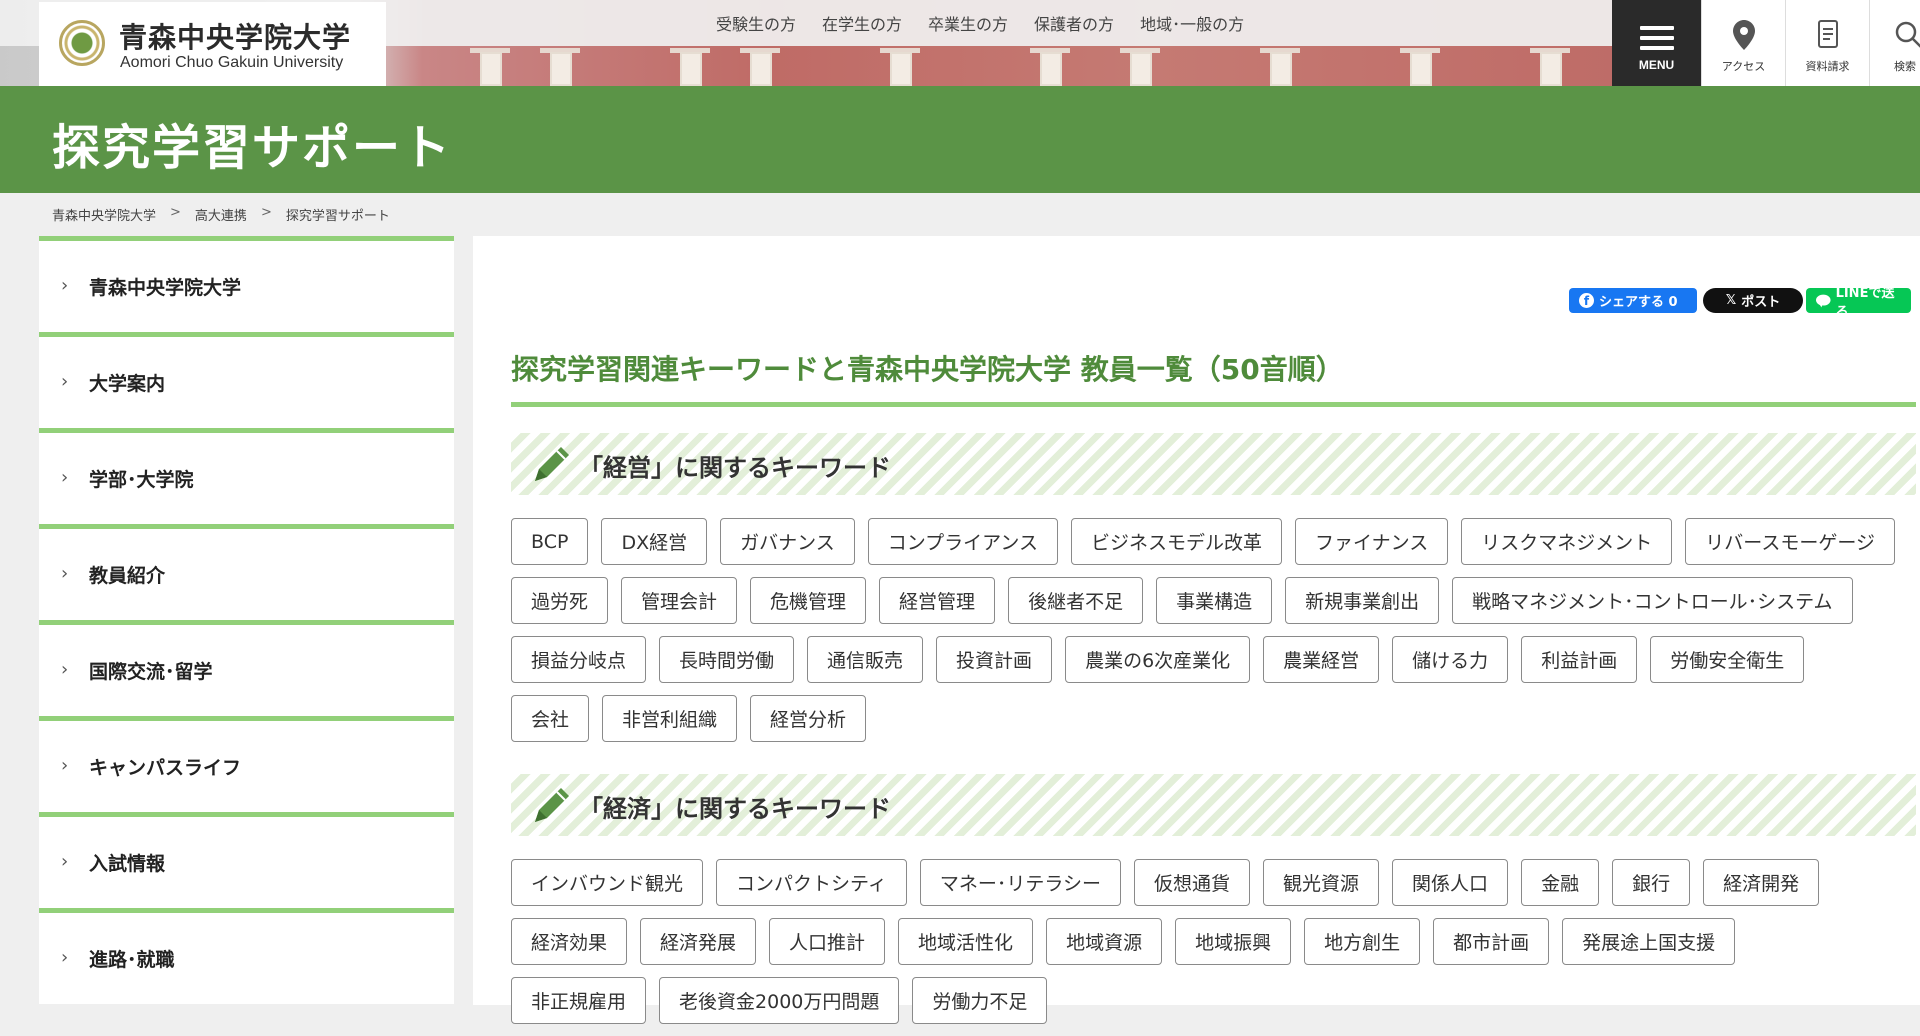 The height and width of the screenshot is (1036, 1920). What do you see at coordinates (165, 288) in the screenshot?
I see `sidebar-item-label: 青森中央学院大学` at bounding box center [165, 288].